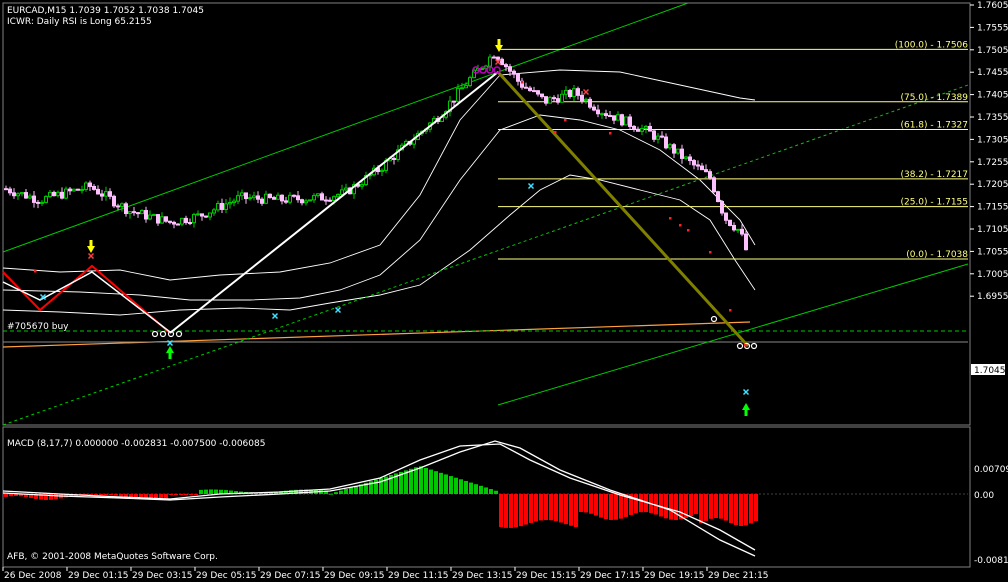 Image resolution: width=1008 pixels, height=582 pixels. What do you see at coordinates (738, 576) in the screenshot?
I see `x-tick-label: 29 Dec 21:15` at bounding box center [738, 576].